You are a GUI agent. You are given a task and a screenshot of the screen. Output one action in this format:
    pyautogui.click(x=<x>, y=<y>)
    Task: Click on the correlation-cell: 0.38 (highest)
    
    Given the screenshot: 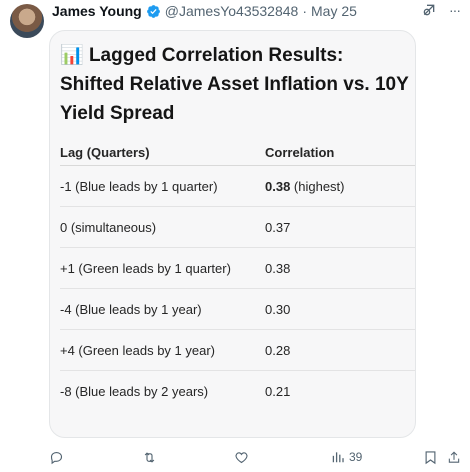 What is the action you would take?
    pyautogui.click(x=340, y=186)
    